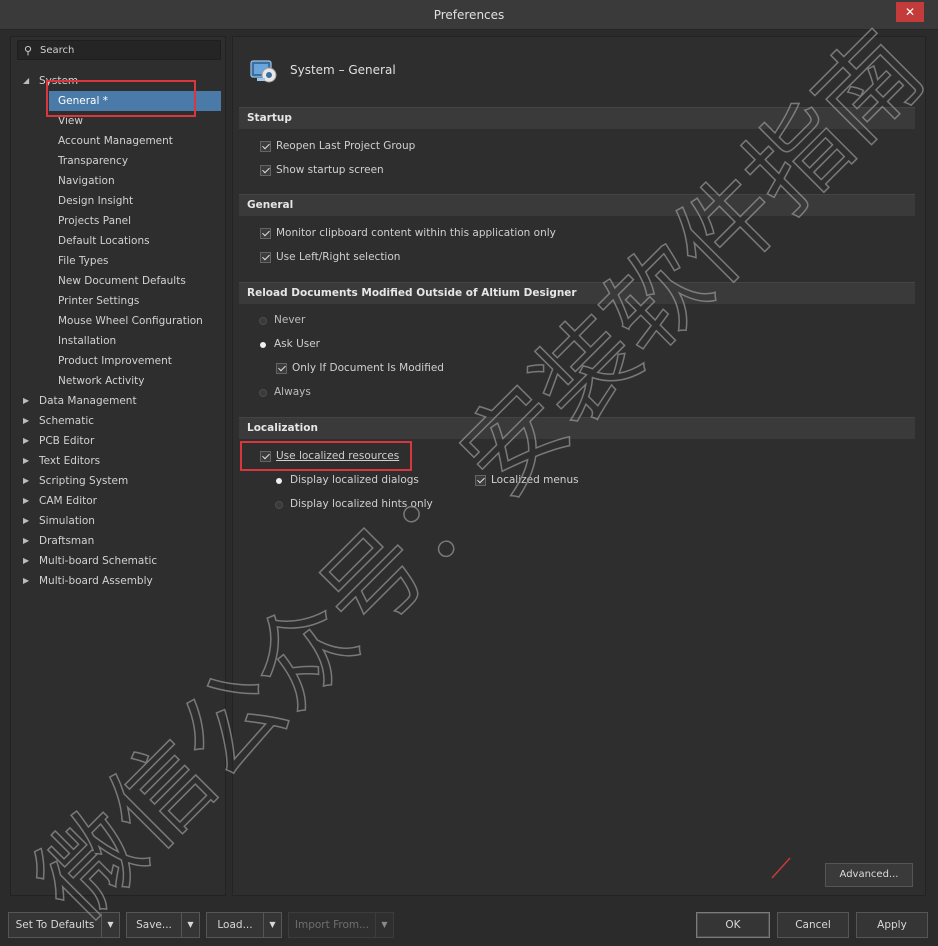 The width and height of the screenshot is (938, 946). I want to click on tree-item-network-activity: Network Activity, so click(118, 381).